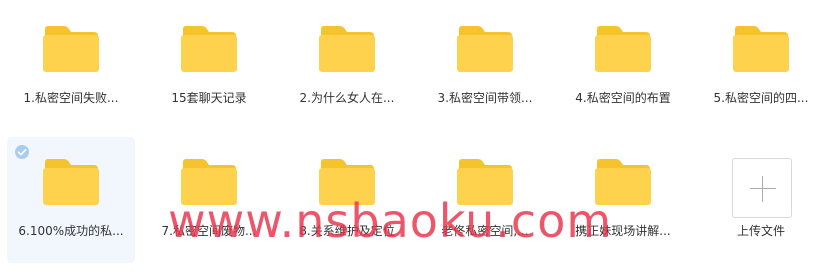 This screenshot has height=277, width=823. Describe the element at coordinates (623, 98) in the screenshot. I see `file-name: 4.私密空间的布置` at that location.